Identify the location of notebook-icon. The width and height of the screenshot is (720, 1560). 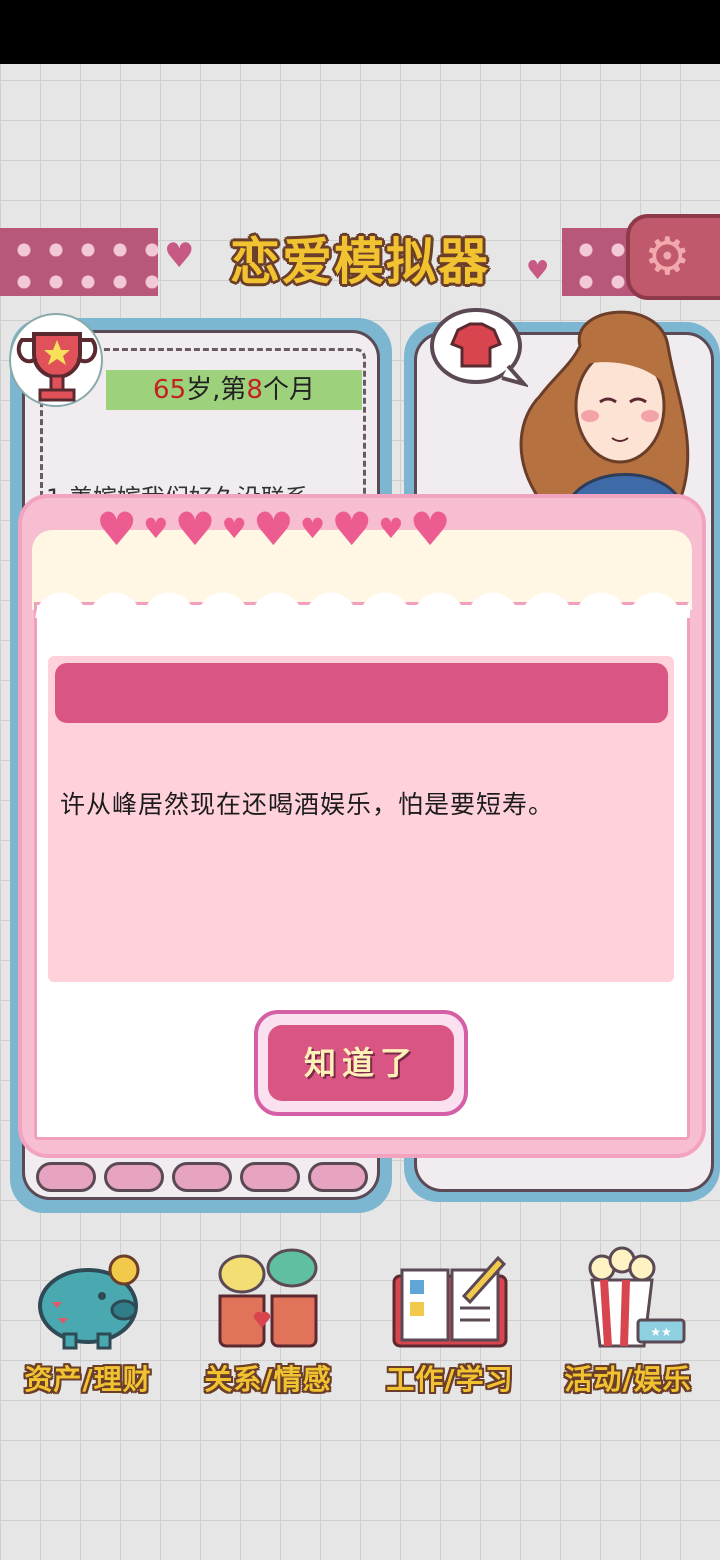
(450, 1301).